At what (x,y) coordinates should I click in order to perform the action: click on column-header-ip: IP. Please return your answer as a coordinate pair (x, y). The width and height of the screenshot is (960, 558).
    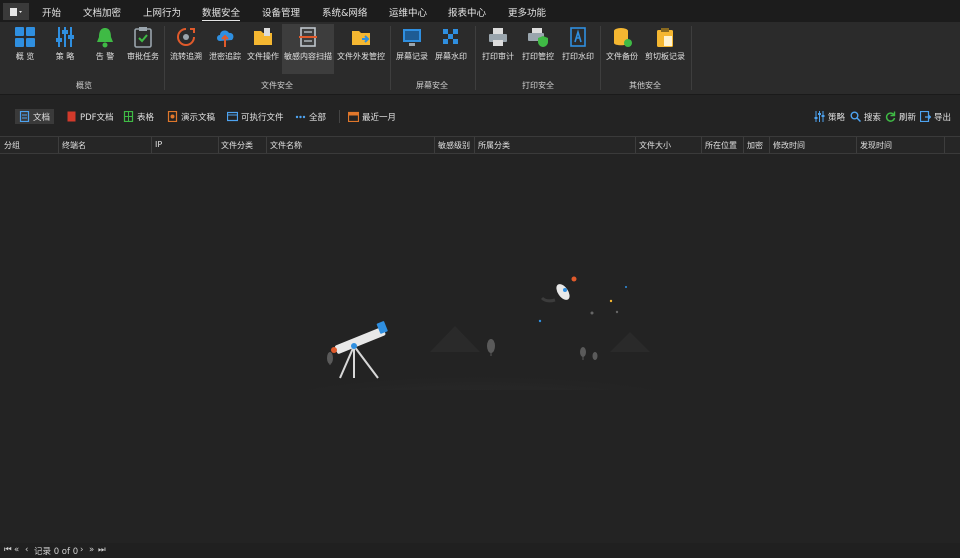
    Looking at the image, I should click on (158, 144).